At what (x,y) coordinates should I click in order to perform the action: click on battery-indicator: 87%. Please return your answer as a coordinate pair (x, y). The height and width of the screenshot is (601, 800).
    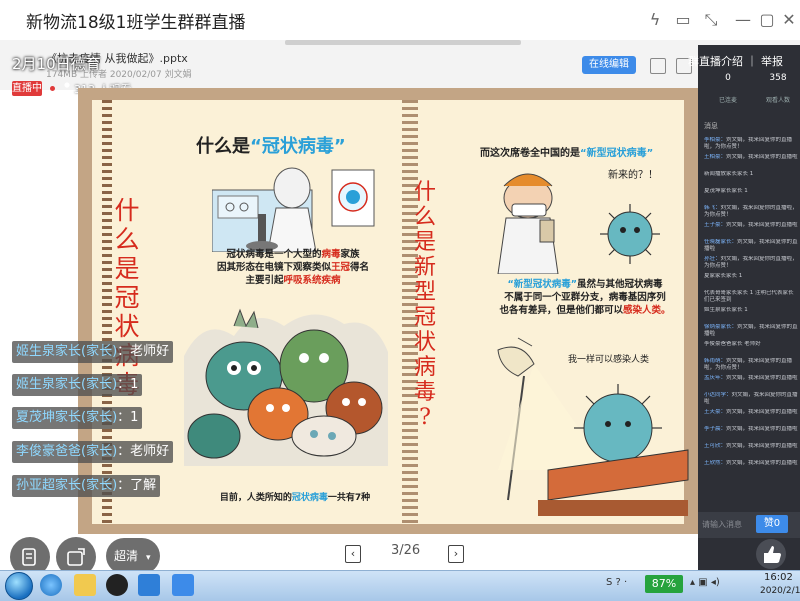
    Looking at the image, I should click on (664, 584).